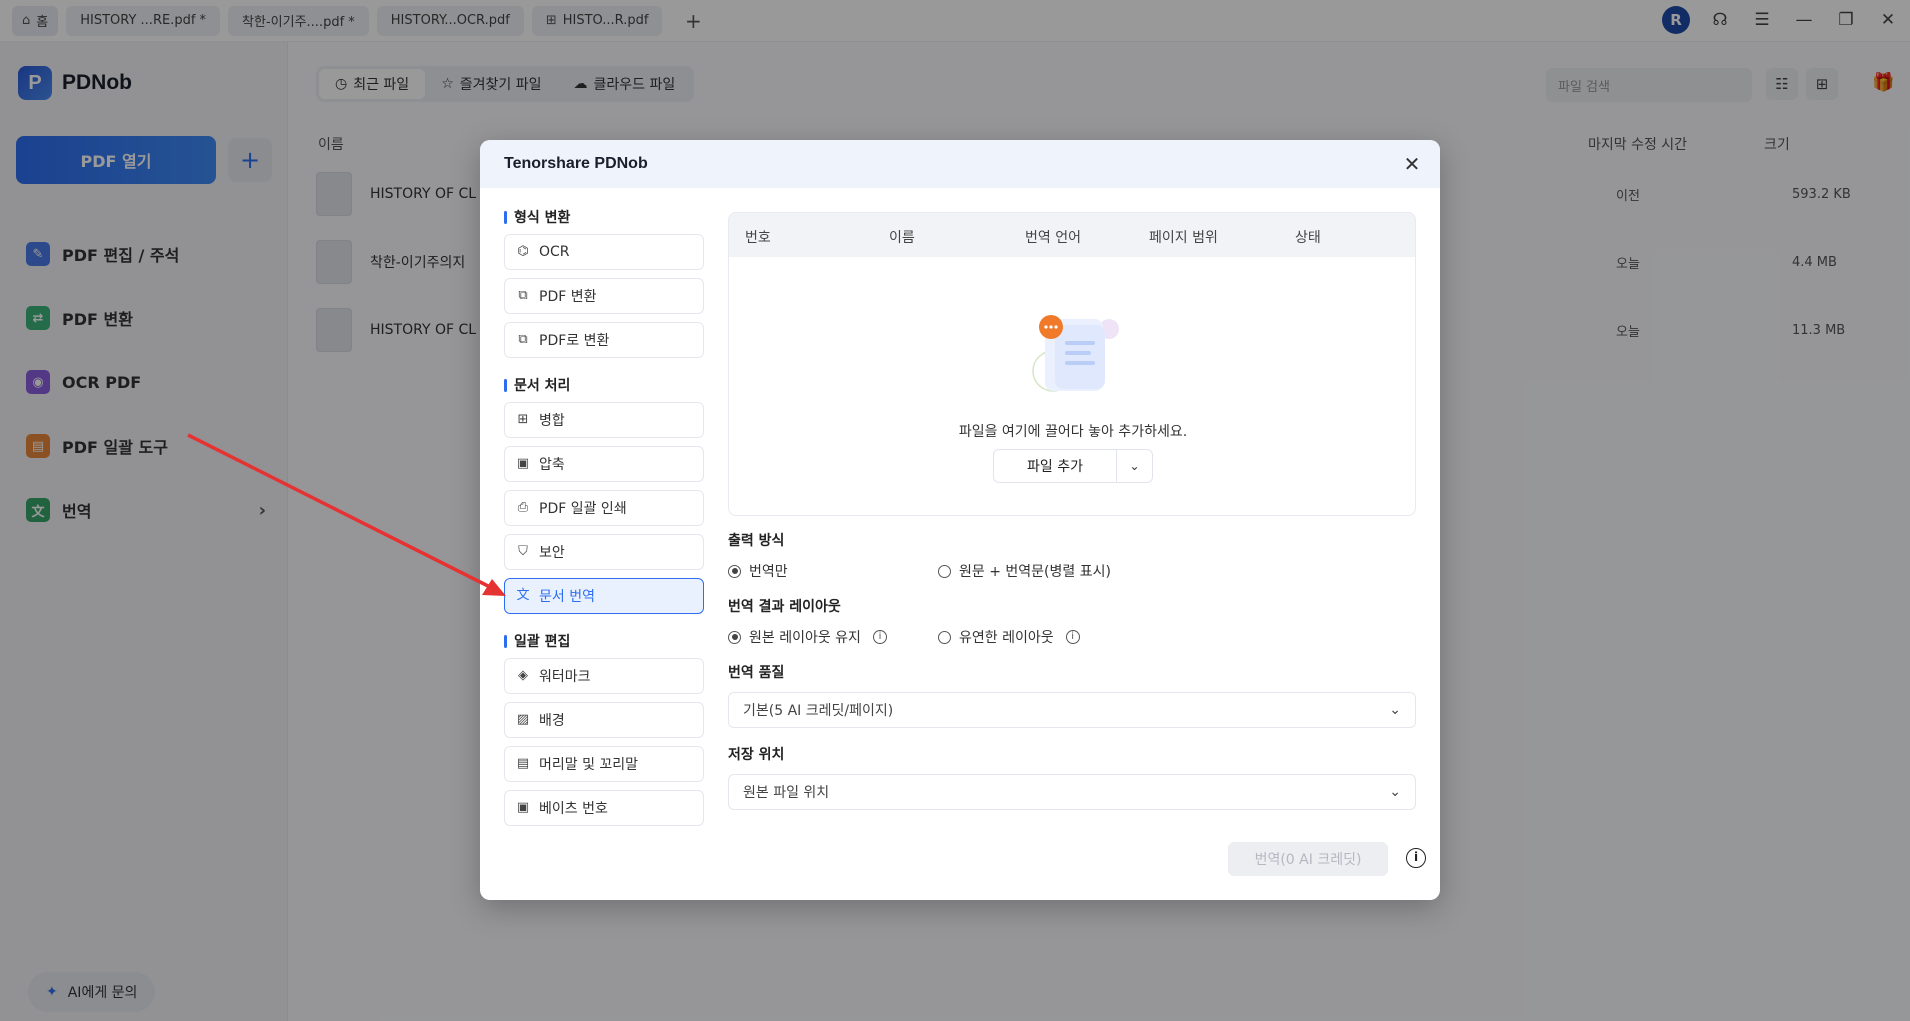  I want to click on radio-bilingual: 원문 + 번역문(병렬 표시), so click(1024, 571).